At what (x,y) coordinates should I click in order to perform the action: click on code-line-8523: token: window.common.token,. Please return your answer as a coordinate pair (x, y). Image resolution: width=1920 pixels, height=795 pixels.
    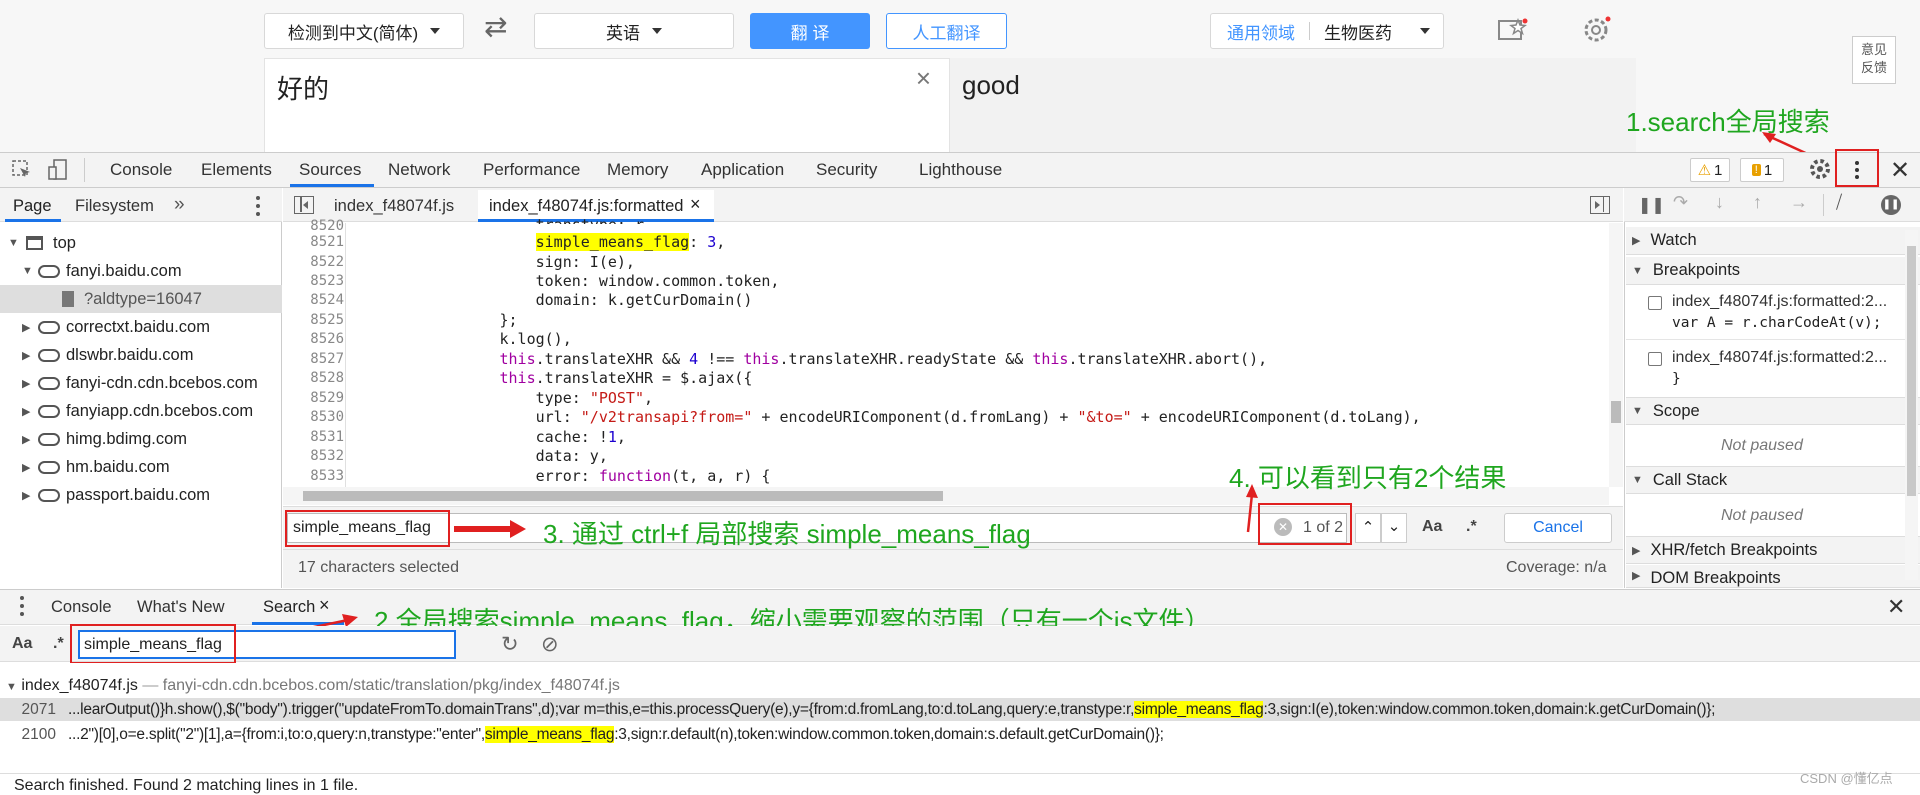
    Looking at the image, I should click on (567, 281).